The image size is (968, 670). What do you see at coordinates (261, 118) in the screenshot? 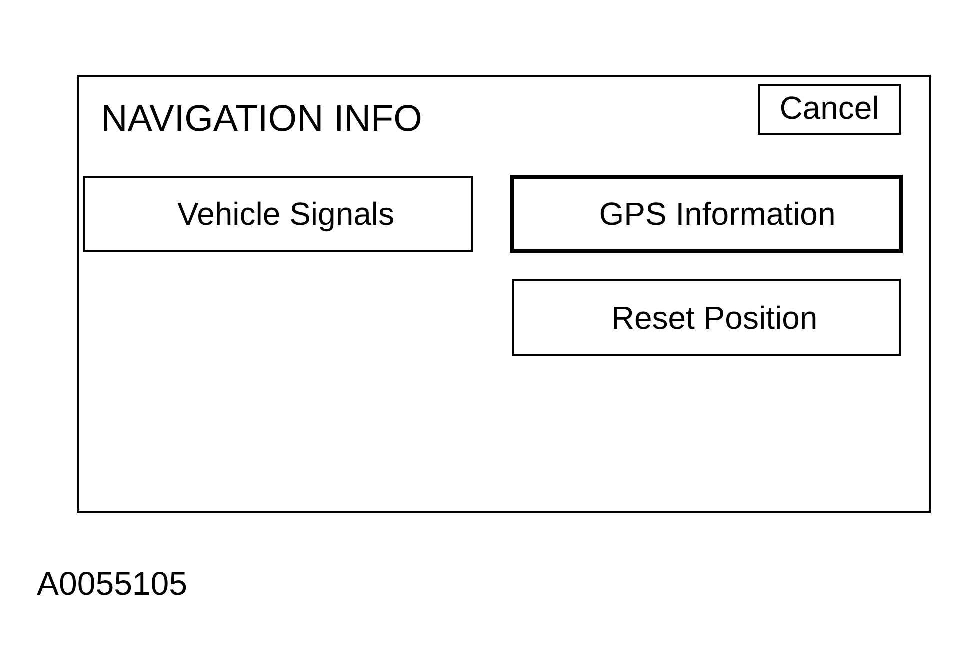
I see `screen-title: NAVIGATION INFO` at bounding box center [261, 118].